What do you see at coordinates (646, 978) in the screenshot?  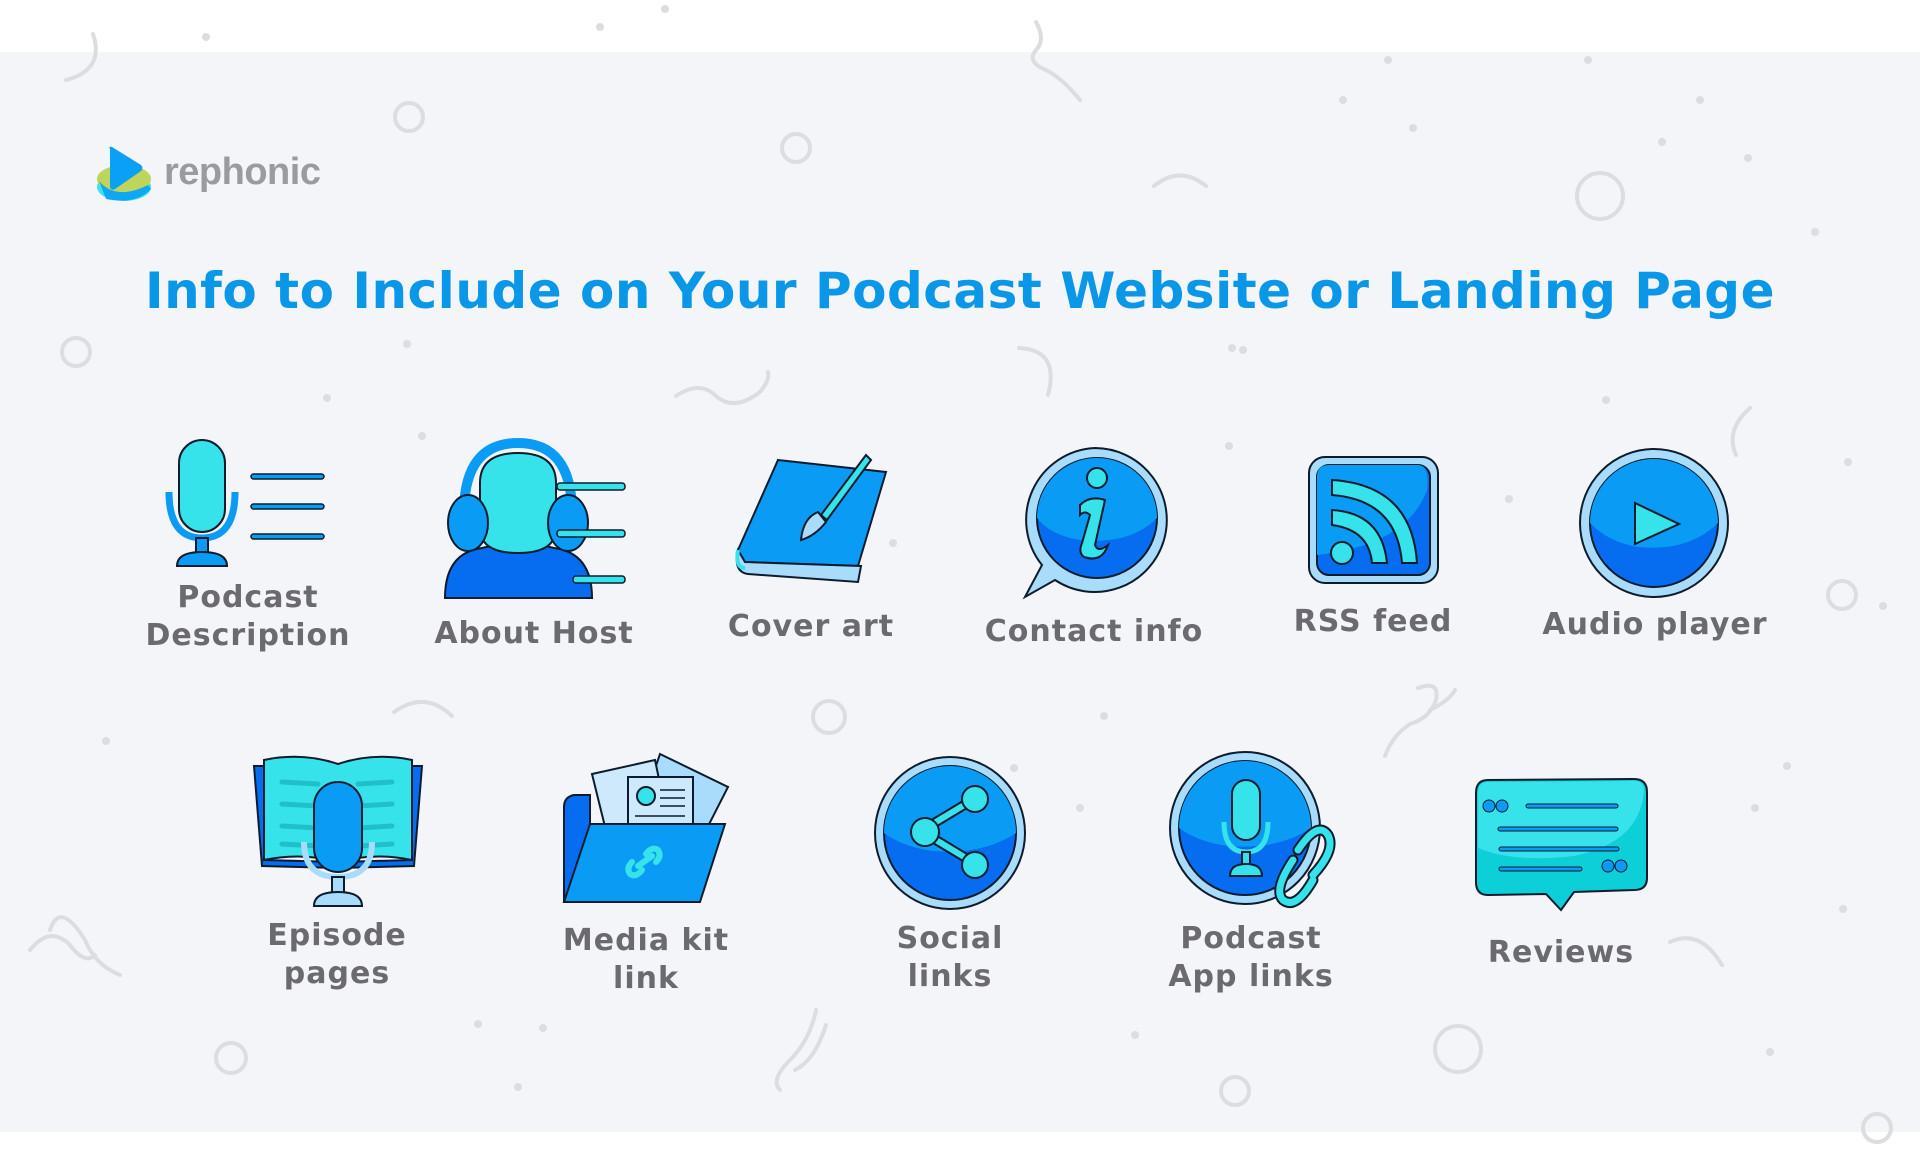 I see `item-label-line: link` at bounding box center [646, 978].